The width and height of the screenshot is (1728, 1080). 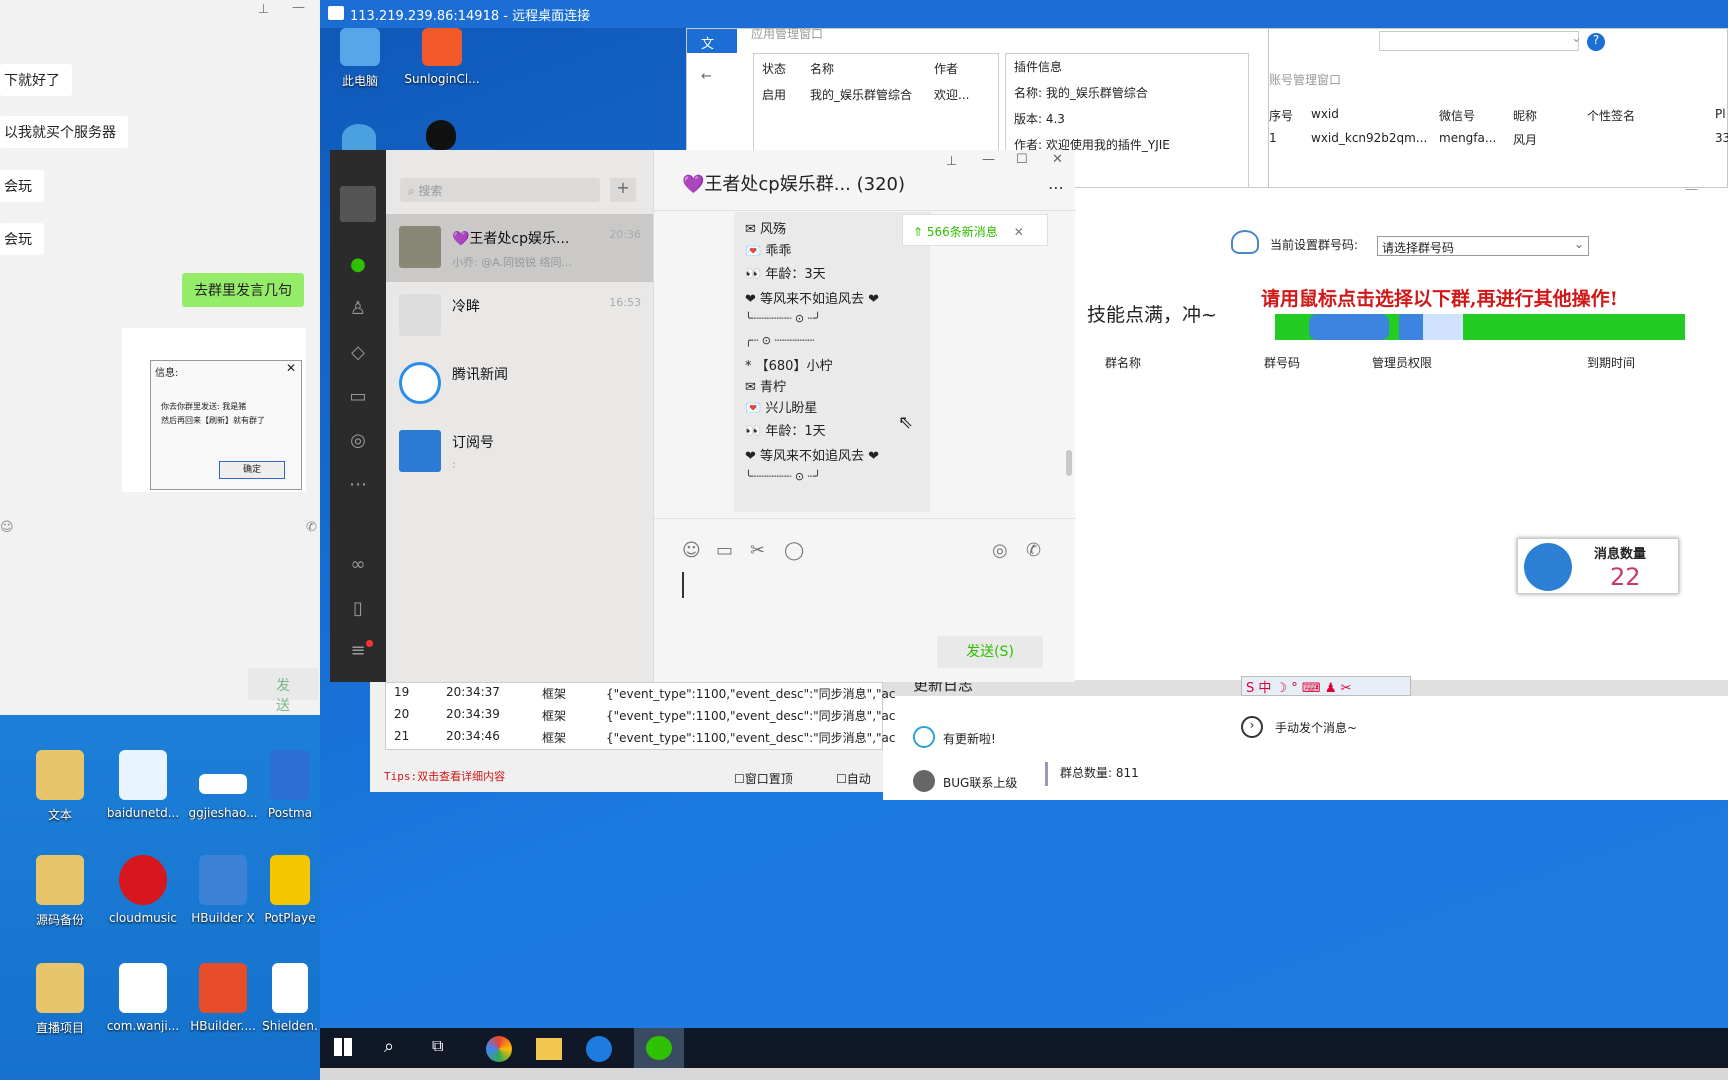 I want to click on tencent-news-icon, so click(x=420, y=383).